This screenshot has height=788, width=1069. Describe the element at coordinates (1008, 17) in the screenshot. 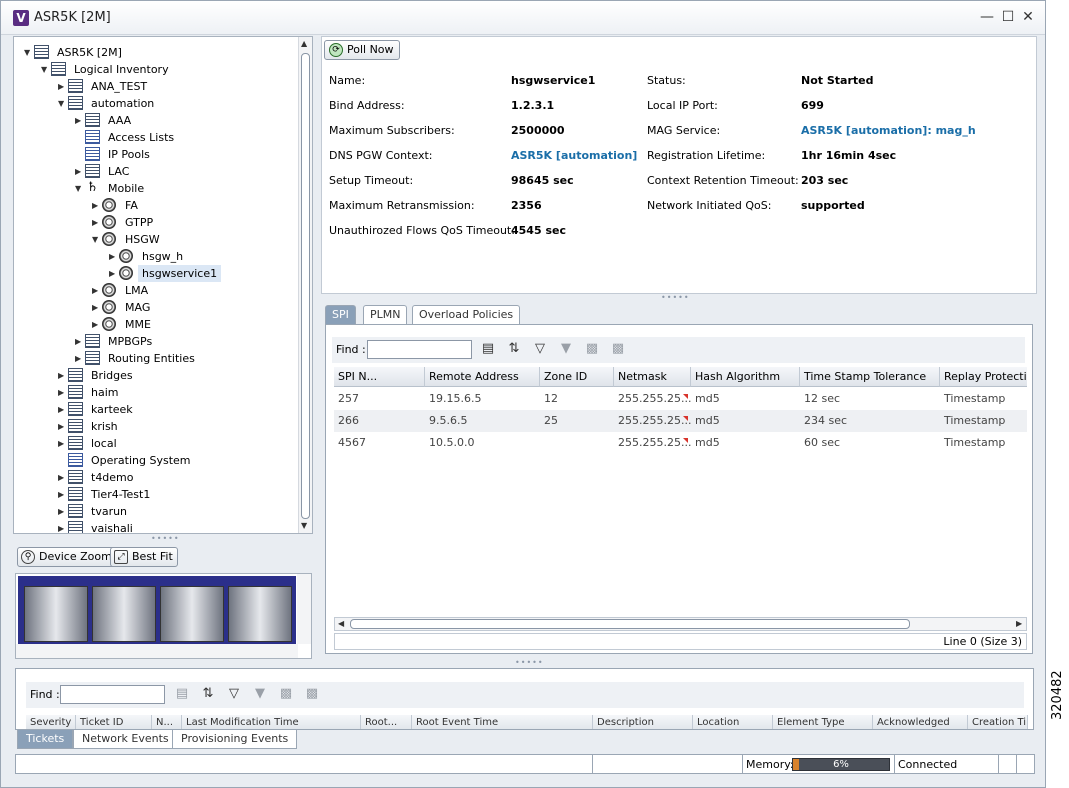

I see `maximize-icon: ☐` at that location.